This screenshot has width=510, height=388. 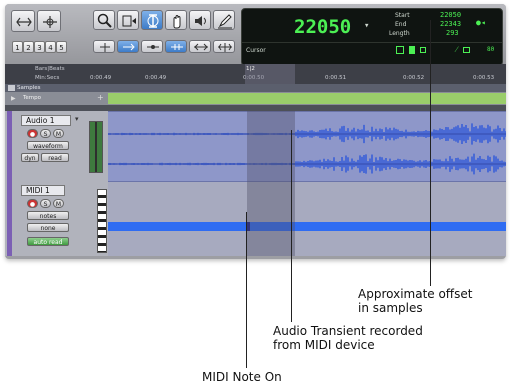 I want to click on waveform-channel-right, so click(x=307, y=164).